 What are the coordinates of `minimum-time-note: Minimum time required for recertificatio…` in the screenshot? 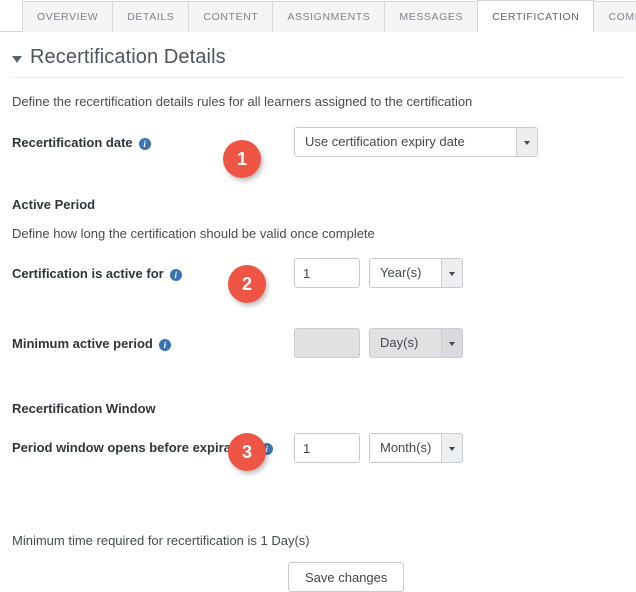 It's located at (161, 540).